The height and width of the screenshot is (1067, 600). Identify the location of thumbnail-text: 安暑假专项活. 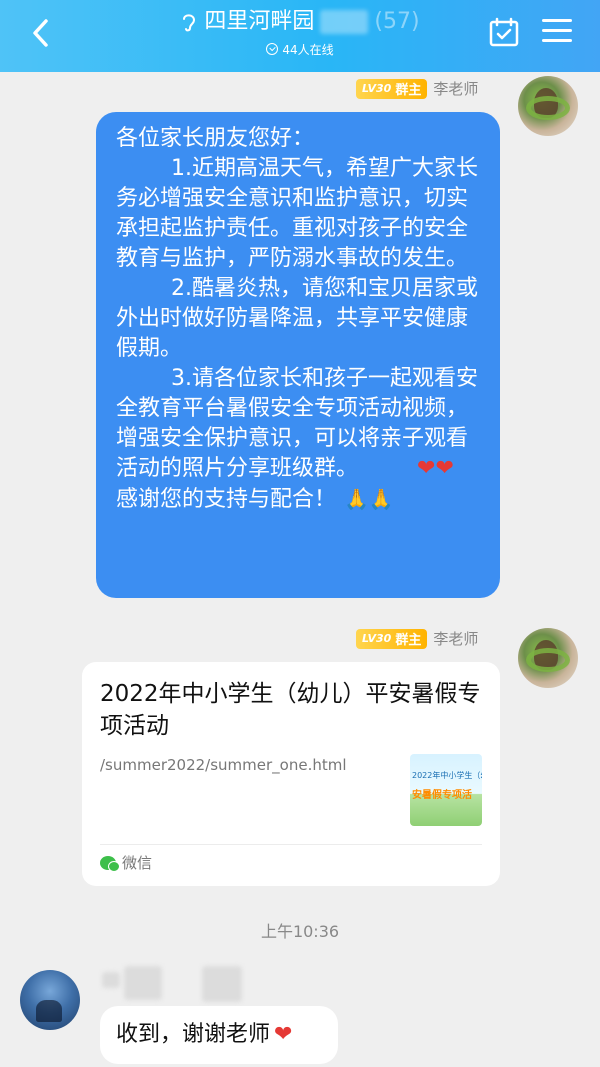
(442, 795).